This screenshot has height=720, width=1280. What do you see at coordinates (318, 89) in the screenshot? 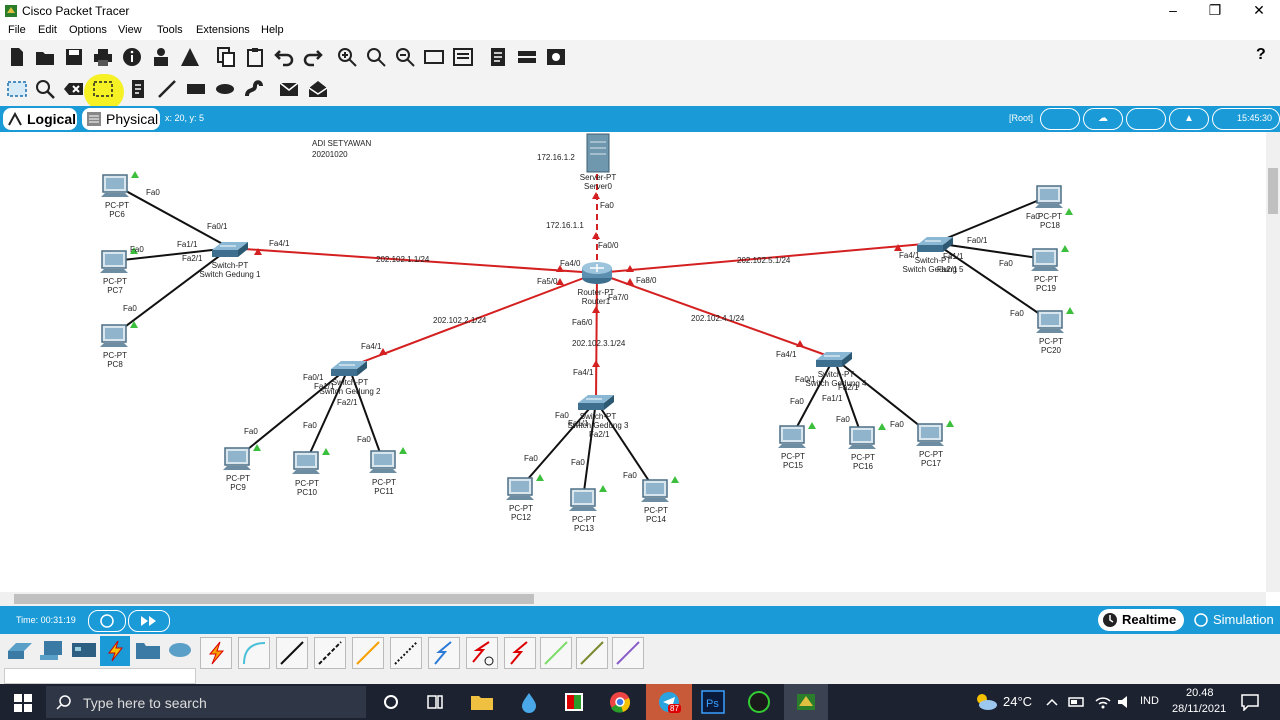
I see `add-complex-pdu-icon` at bounding box center [318, 89].